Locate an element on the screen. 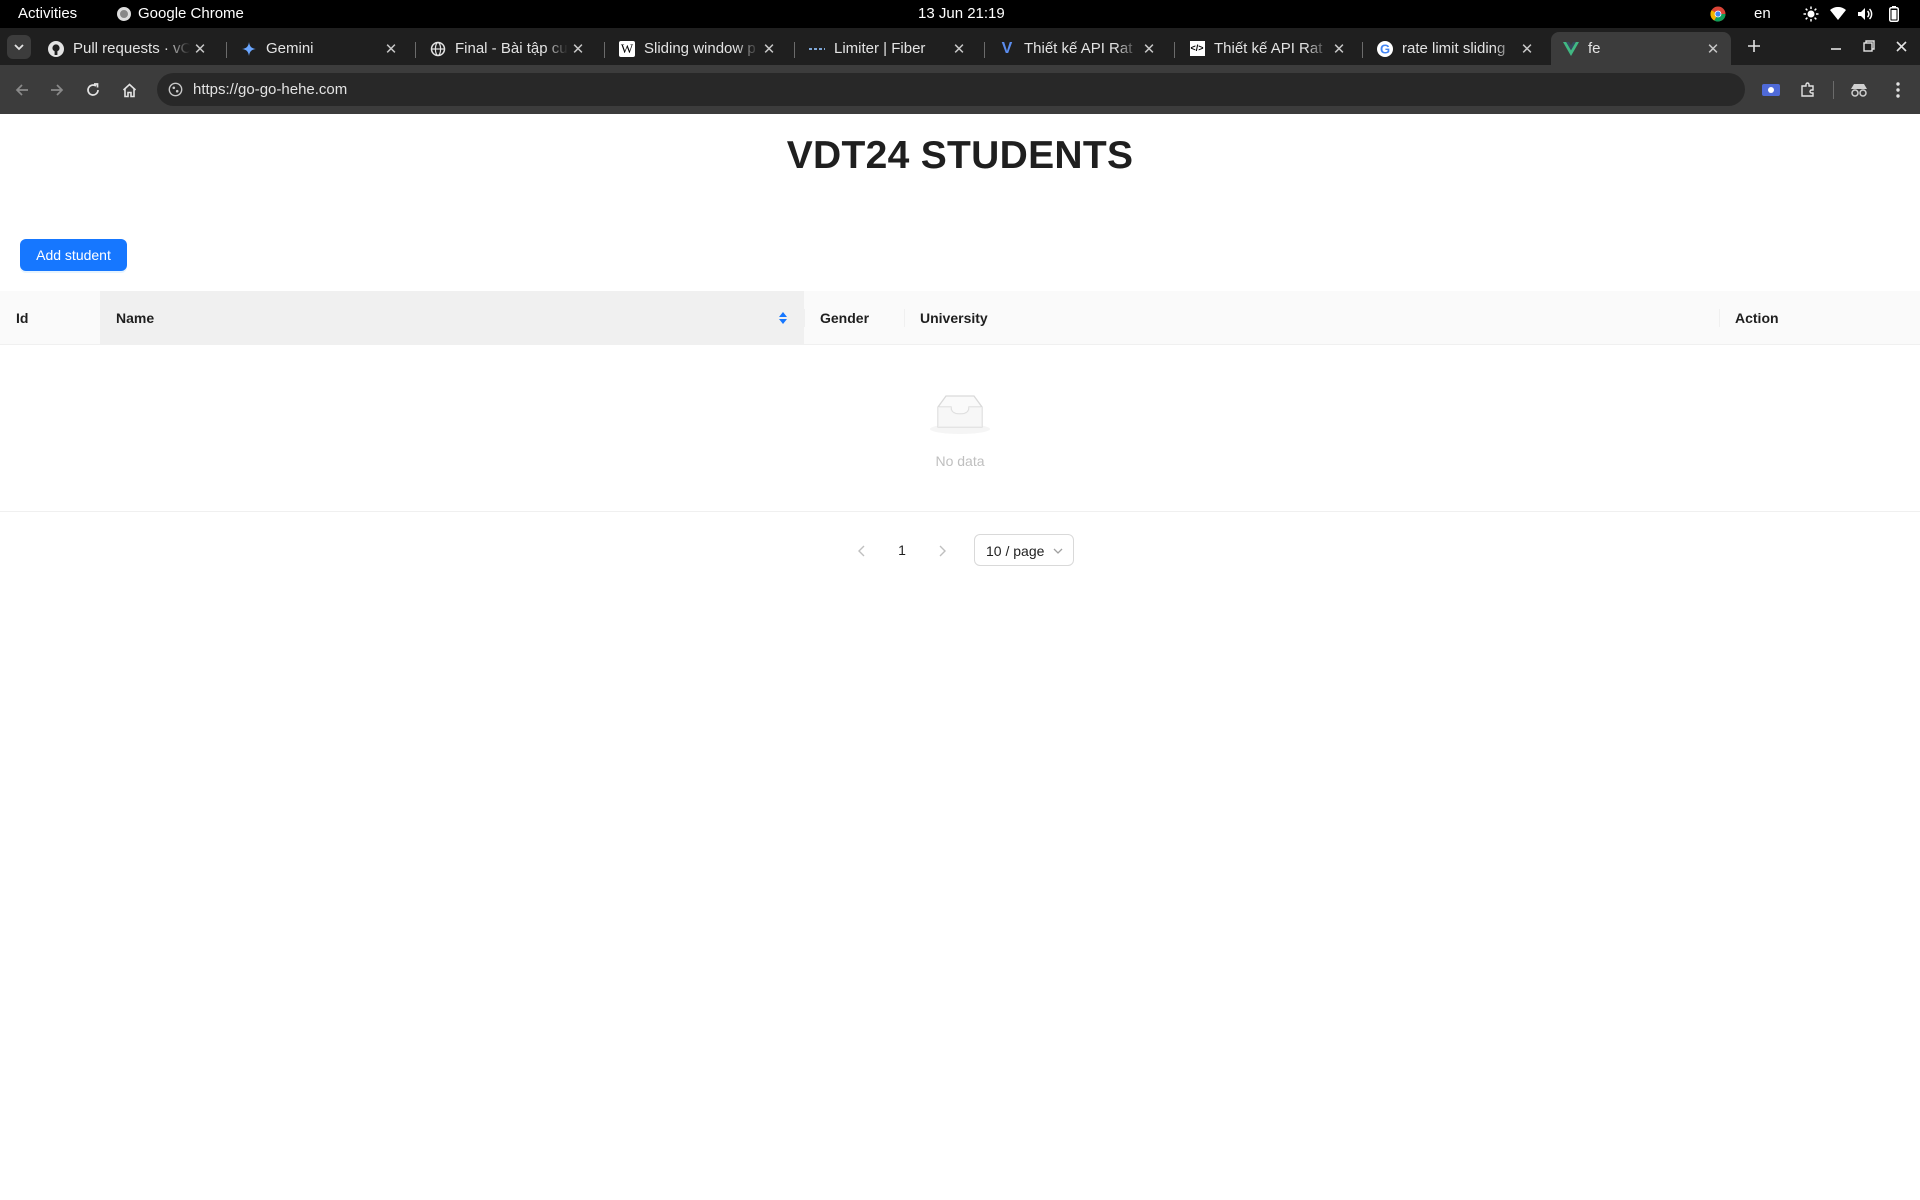  tab-thiet-ke-api-1: V Thiết kế API Rat ✕ is located at coordinates (1077, 48).